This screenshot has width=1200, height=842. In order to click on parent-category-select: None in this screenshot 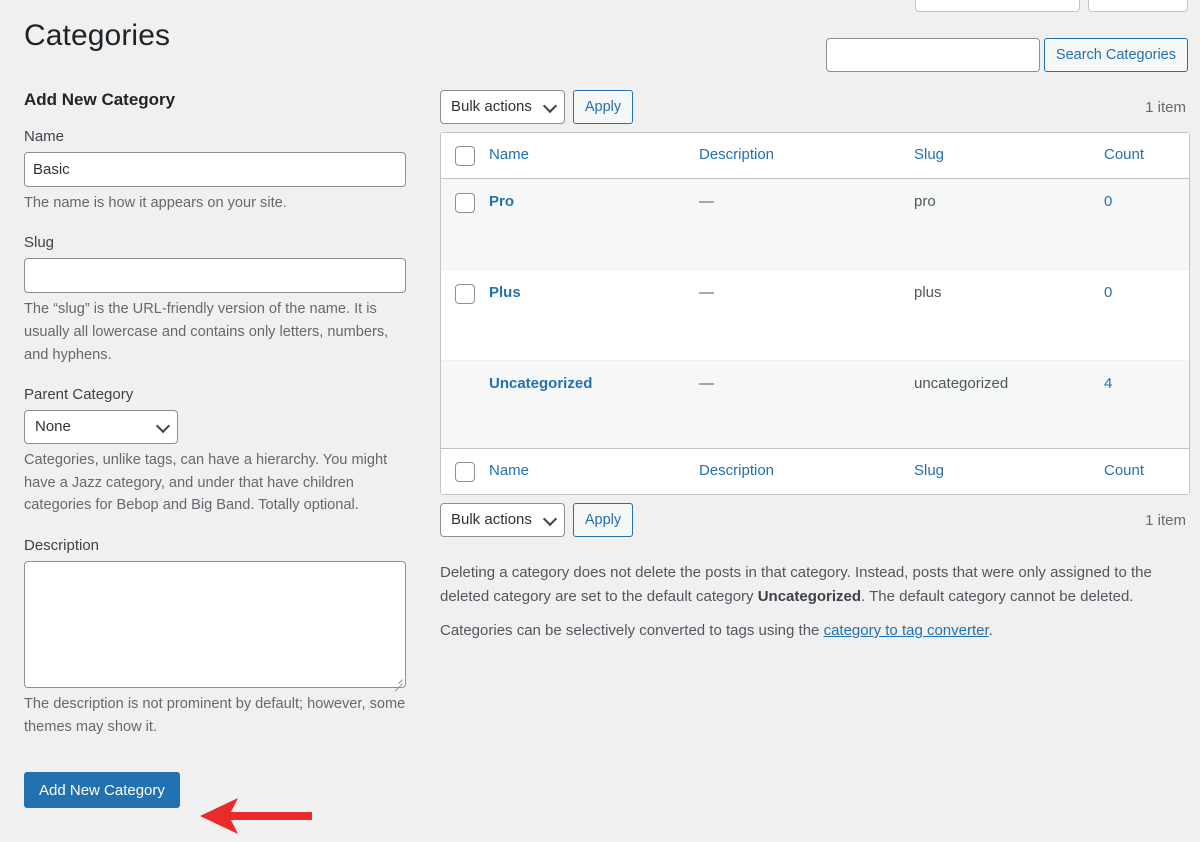, I will do `click(101, 427)`.